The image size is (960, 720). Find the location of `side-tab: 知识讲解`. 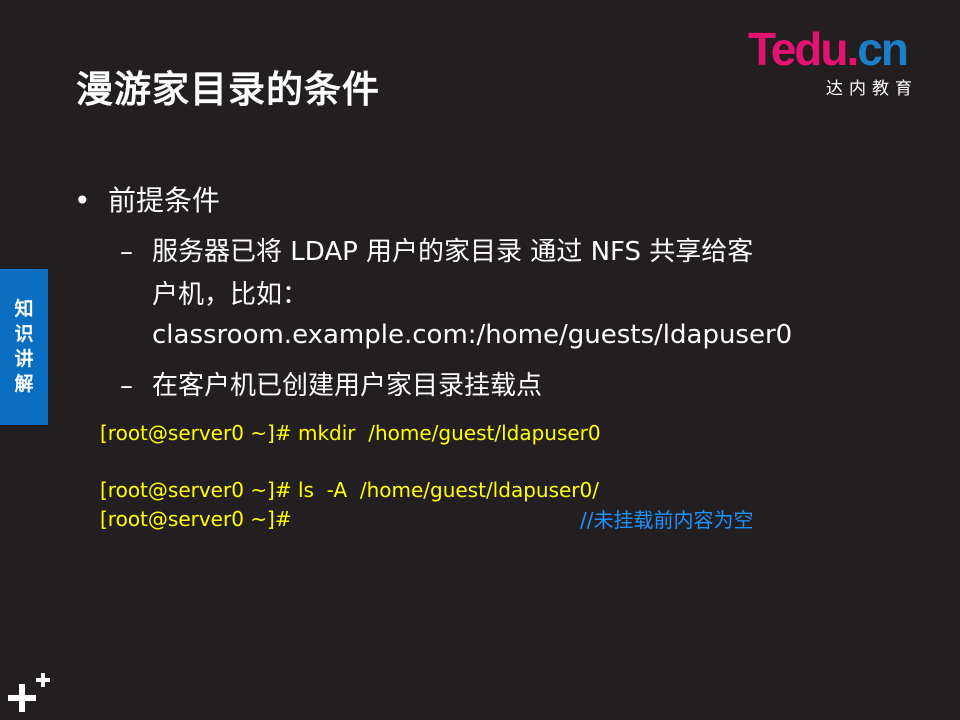

side-tab: 知识讲解 is located at coordinates (24, 347).